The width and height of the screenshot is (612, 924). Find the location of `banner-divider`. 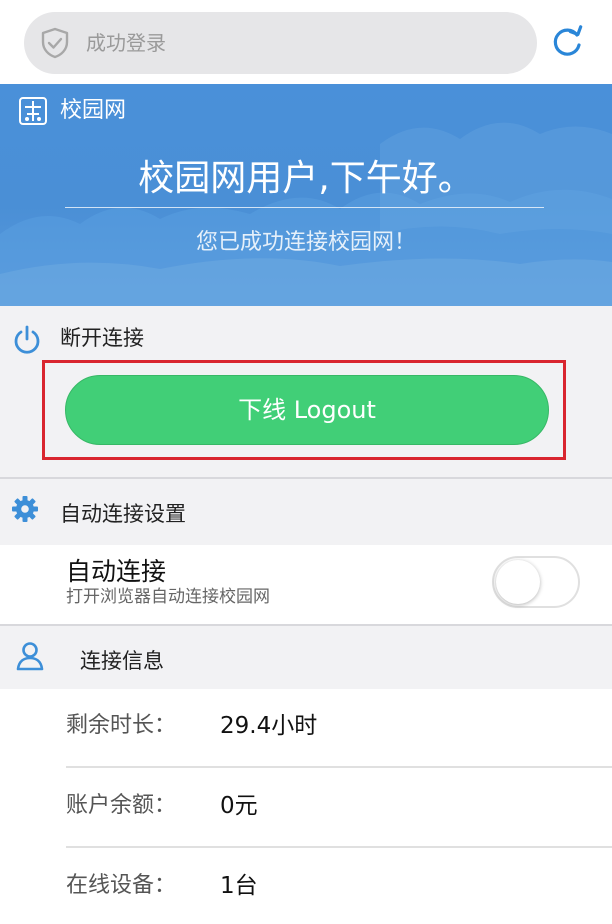

banner-divider is located at coordinates (304, 207).